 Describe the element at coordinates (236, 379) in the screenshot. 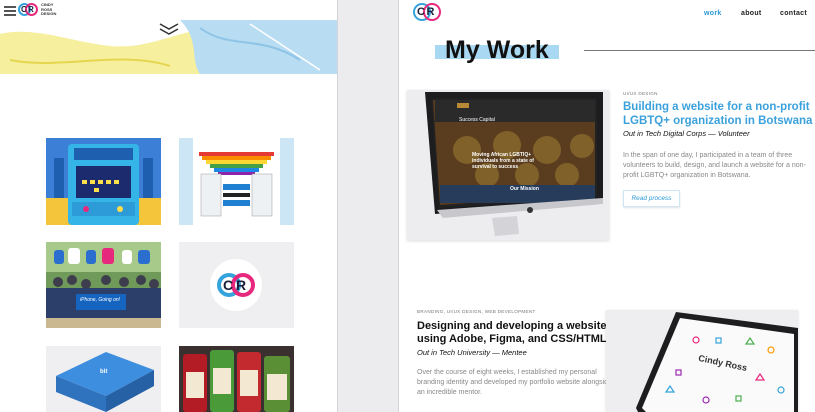

I see `tile-juice-bottles` at that location.